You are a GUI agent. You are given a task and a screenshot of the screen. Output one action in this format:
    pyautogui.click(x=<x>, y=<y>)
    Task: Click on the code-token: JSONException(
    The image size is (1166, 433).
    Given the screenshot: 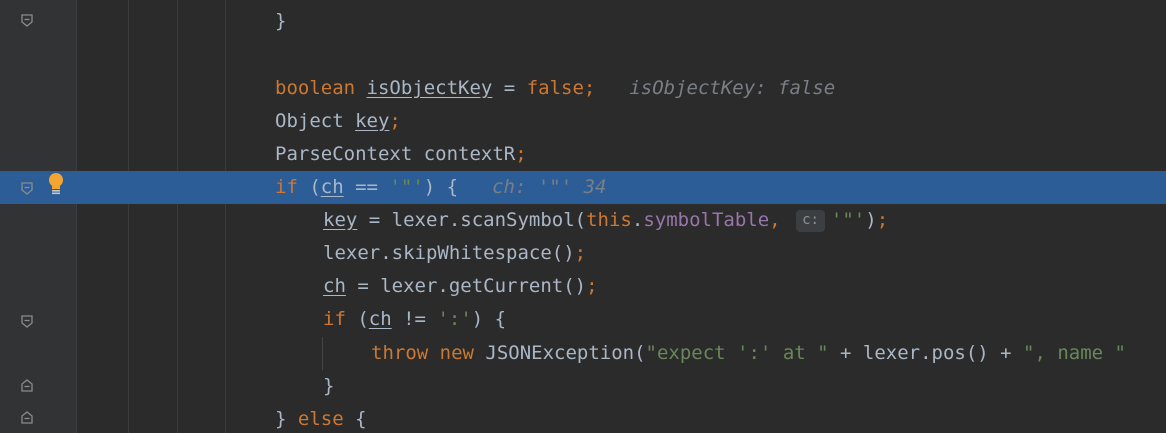 What is the action you would take?
    pyautogui.click(x=565, y=353)
    